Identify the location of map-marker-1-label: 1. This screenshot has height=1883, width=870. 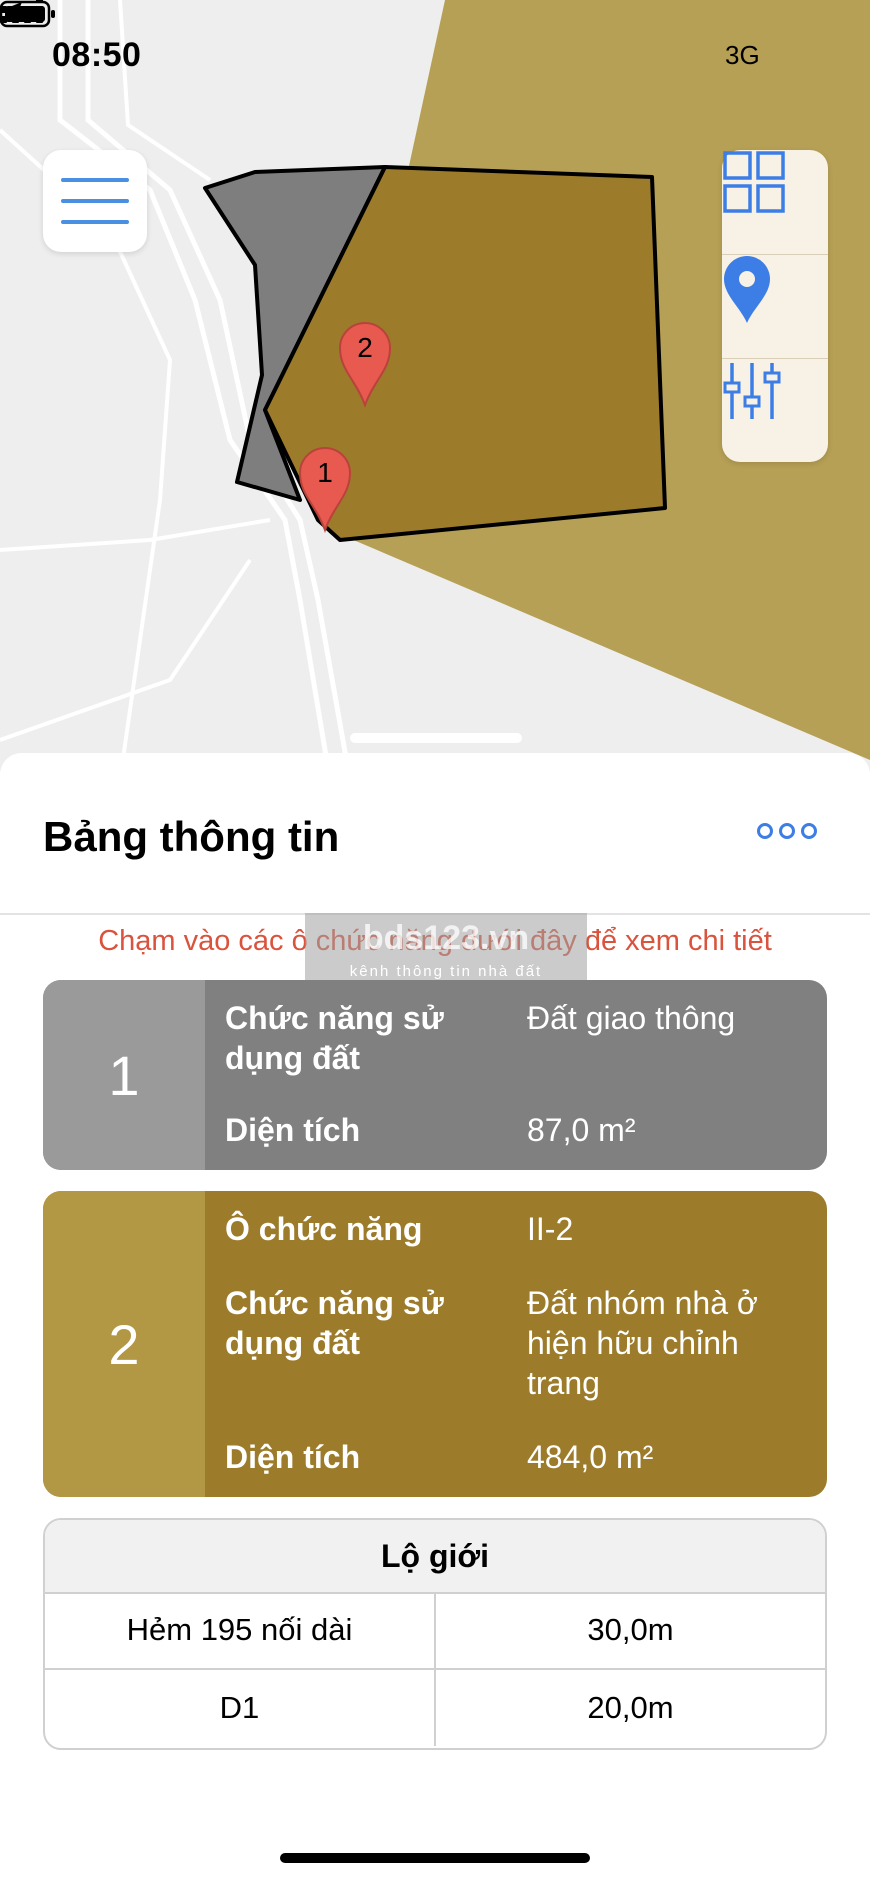
(325, 472).